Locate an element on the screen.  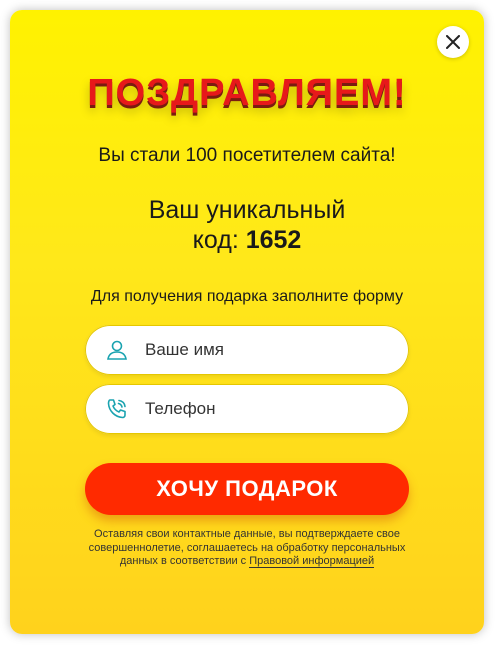
form-hint: Для получения подарка заполните форму is located at coordinates (247, 296).